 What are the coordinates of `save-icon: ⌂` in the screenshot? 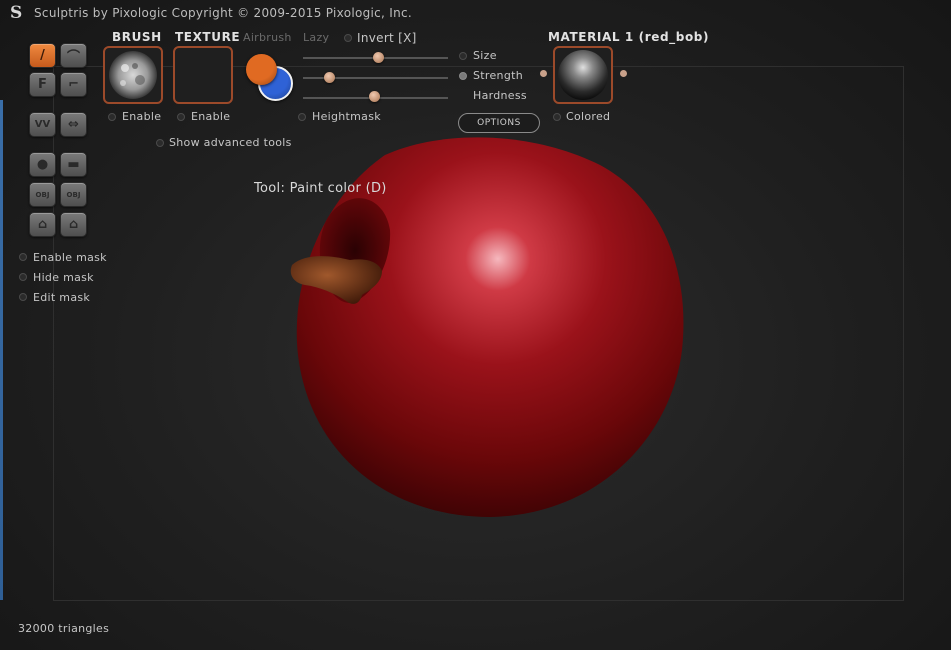 It's located at (73, 224).